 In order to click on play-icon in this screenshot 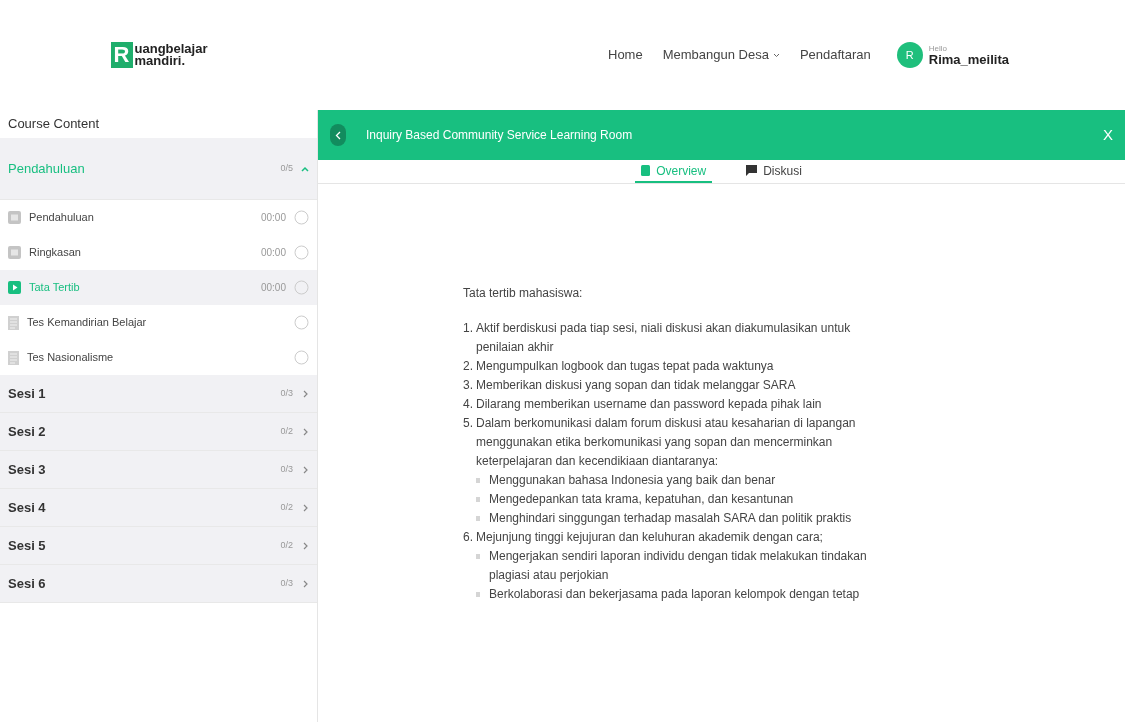, I will do `click(14, 287)`.